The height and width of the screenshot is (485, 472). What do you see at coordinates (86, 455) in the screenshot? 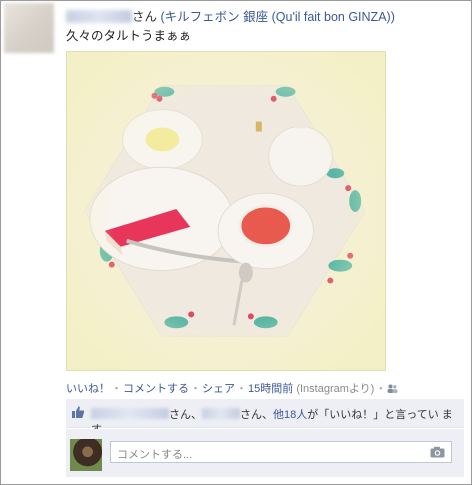
I see `commenter-avatar` at bounding box center [86, 455].